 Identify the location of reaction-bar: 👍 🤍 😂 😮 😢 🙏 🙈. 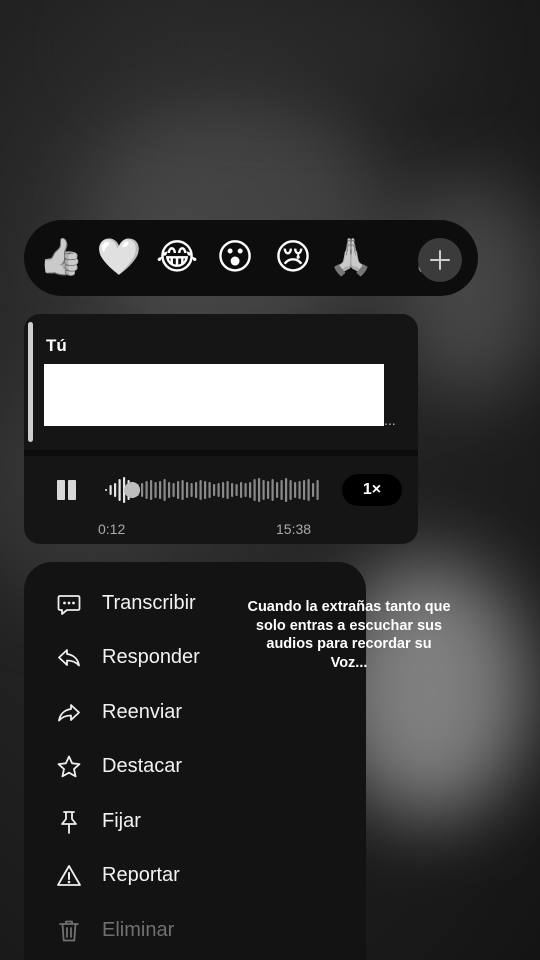
(251, 258).